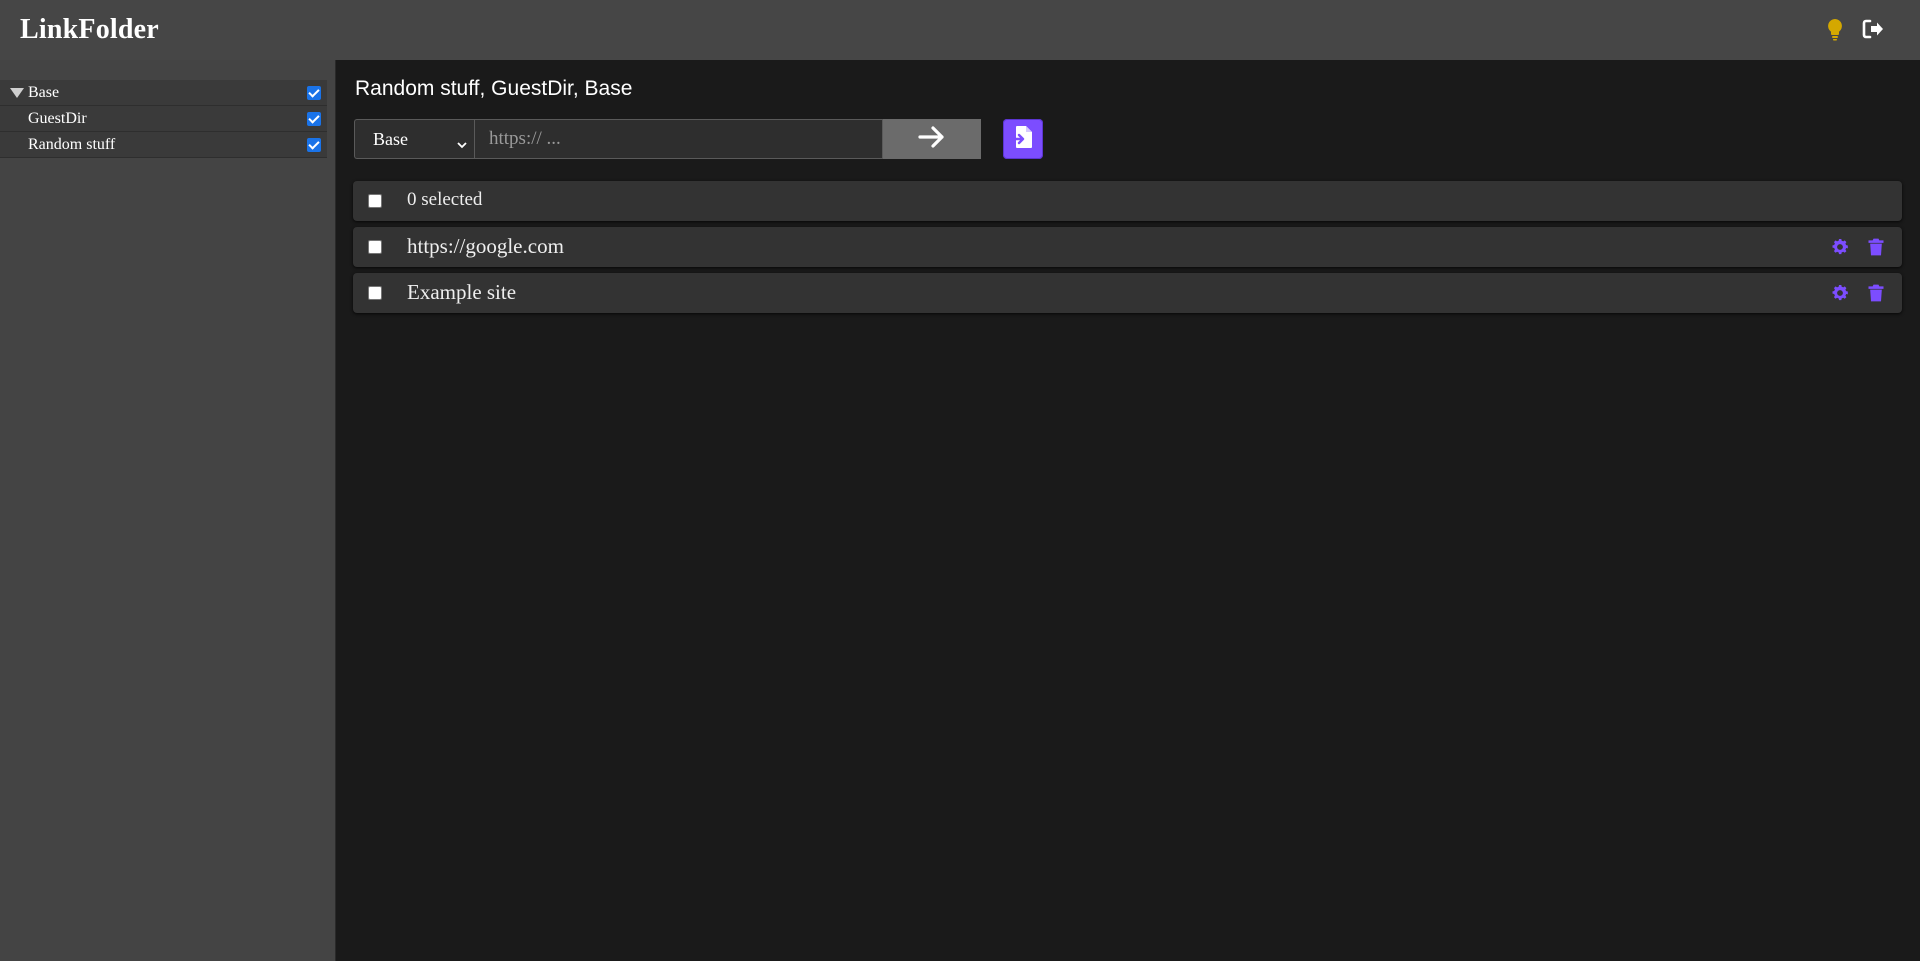 Image resolution: width=1920 pixels, height=961 pixels. Describe the element at coordinates (1127, 247) in the screenshot. I see `link-row: https://google.com` at that location.